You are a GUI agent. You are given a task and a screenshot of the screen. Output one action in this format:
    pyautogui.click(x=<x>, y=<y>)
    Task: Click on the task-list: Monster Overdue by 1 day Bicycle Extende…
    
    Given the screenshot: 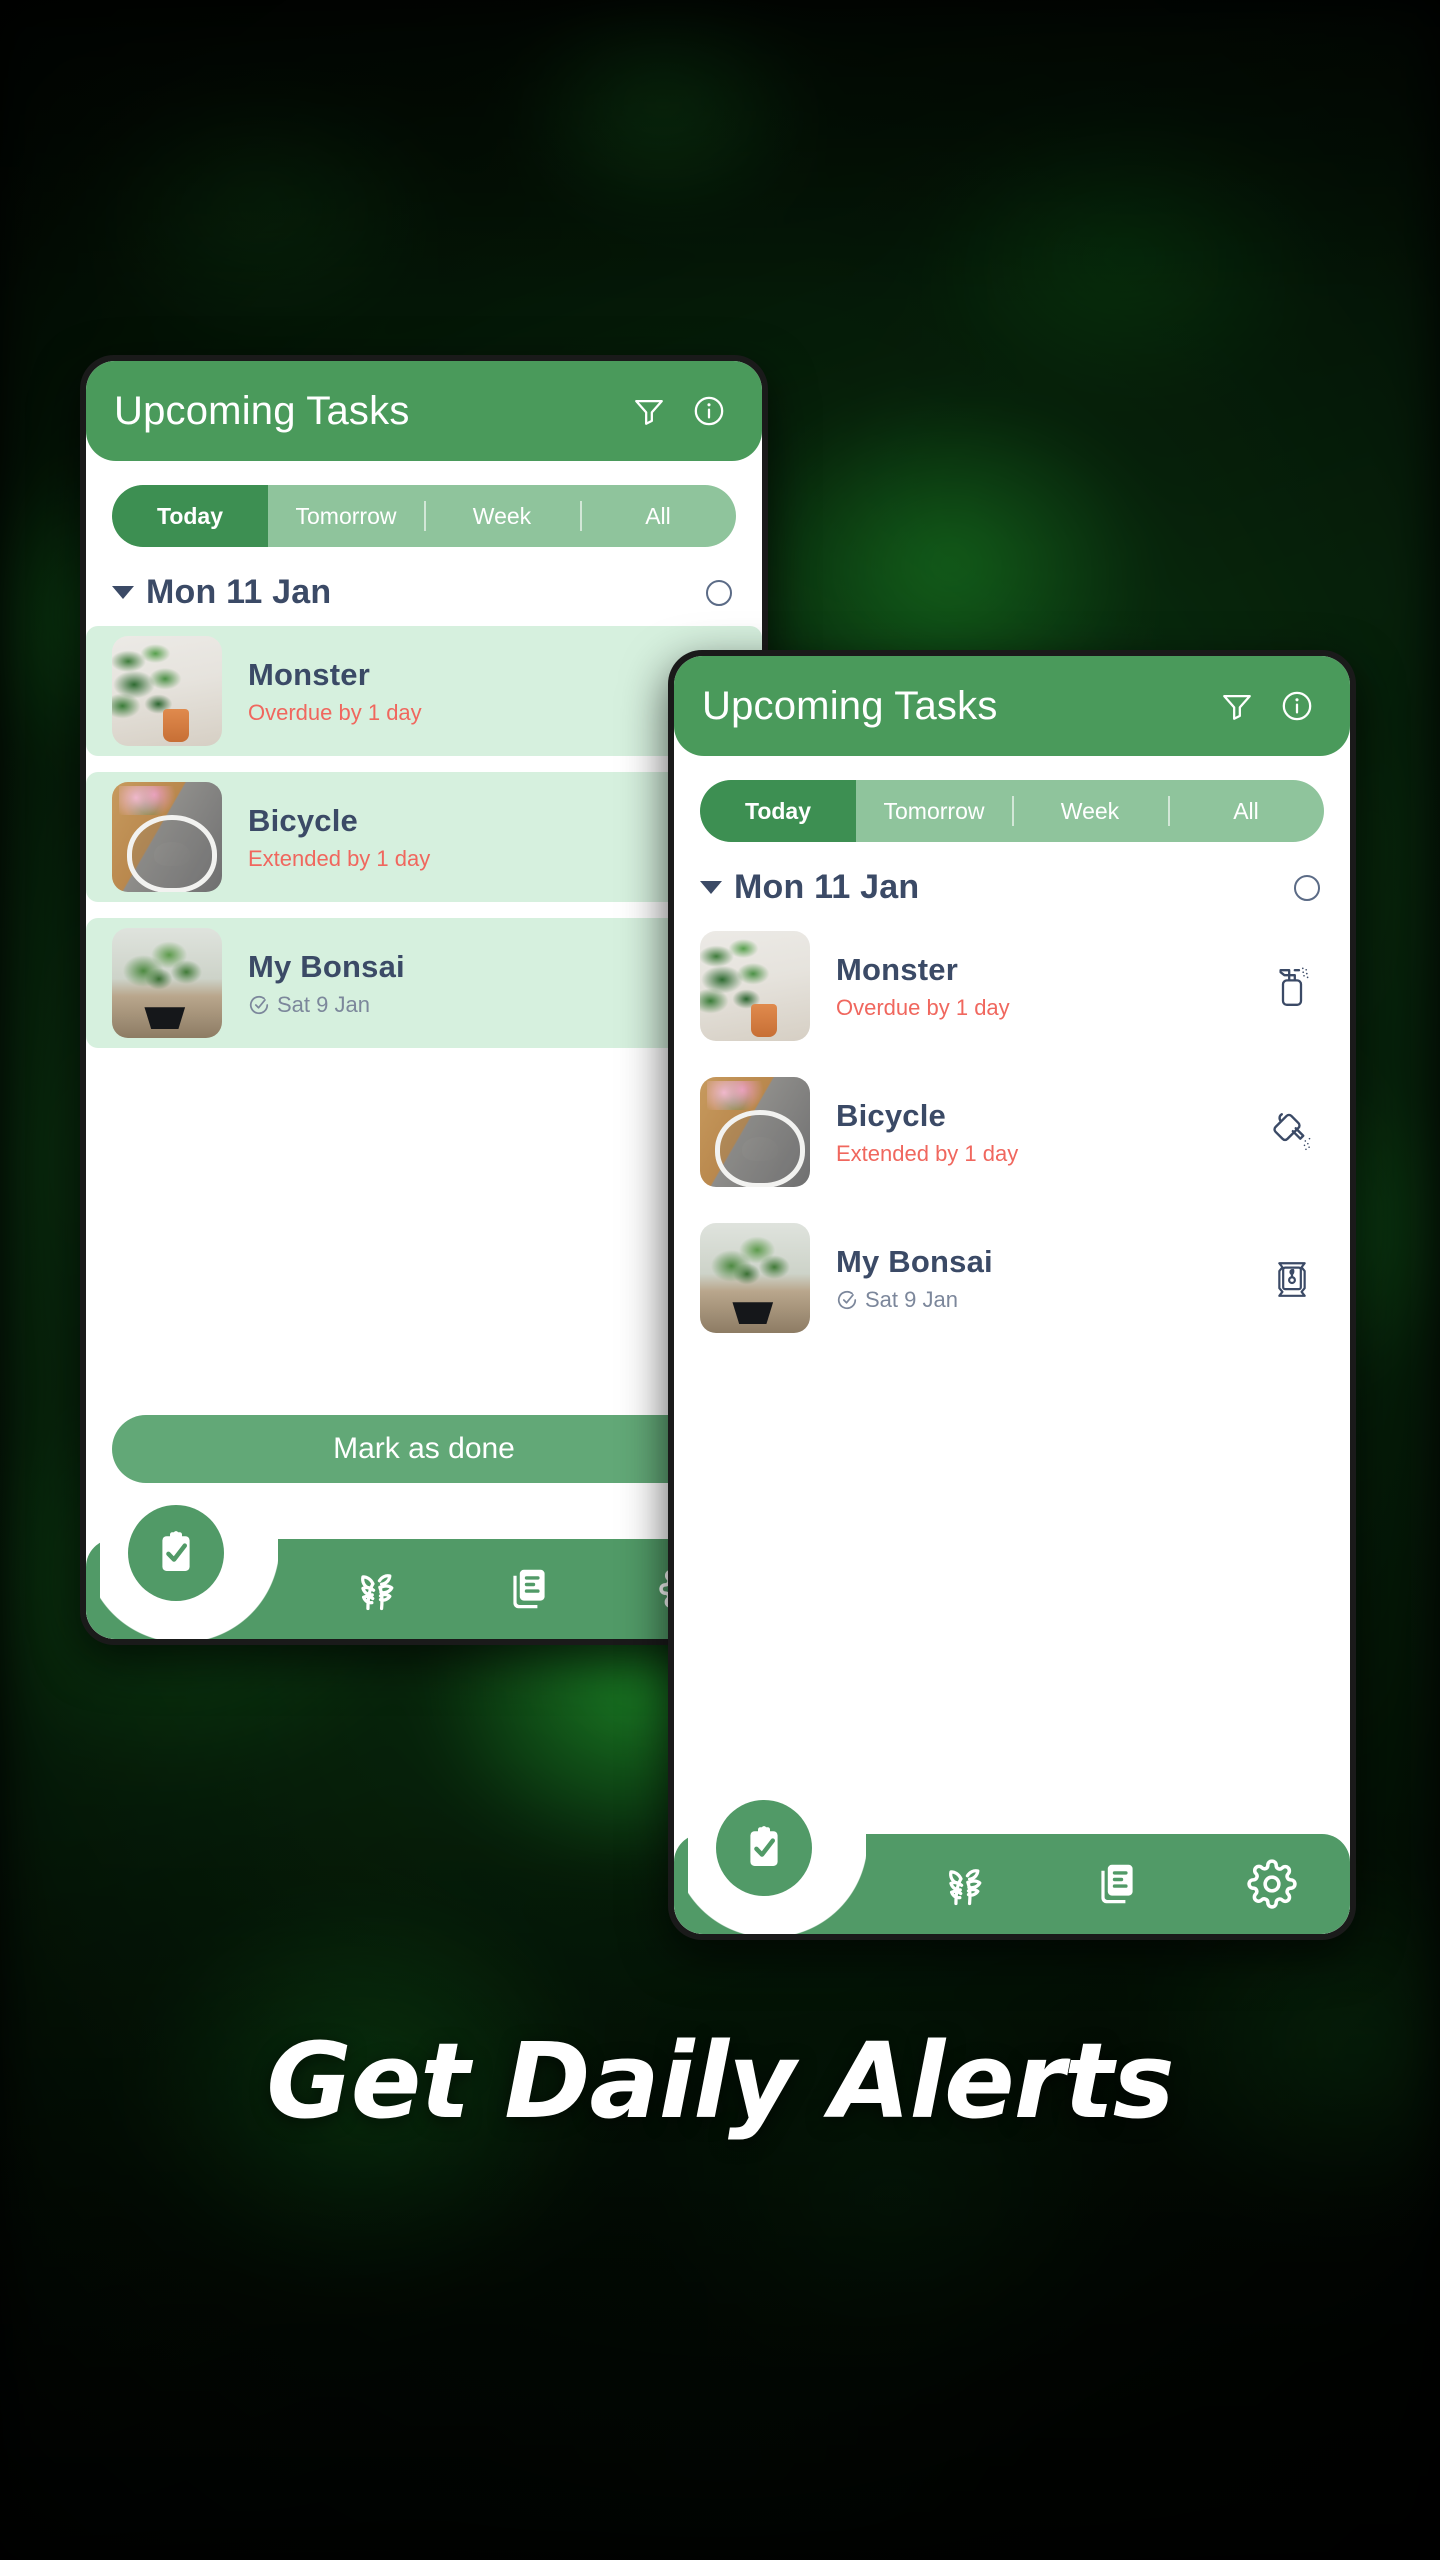 What is the action you would take?
    pyautogui.click(x=424, y=1018)
    